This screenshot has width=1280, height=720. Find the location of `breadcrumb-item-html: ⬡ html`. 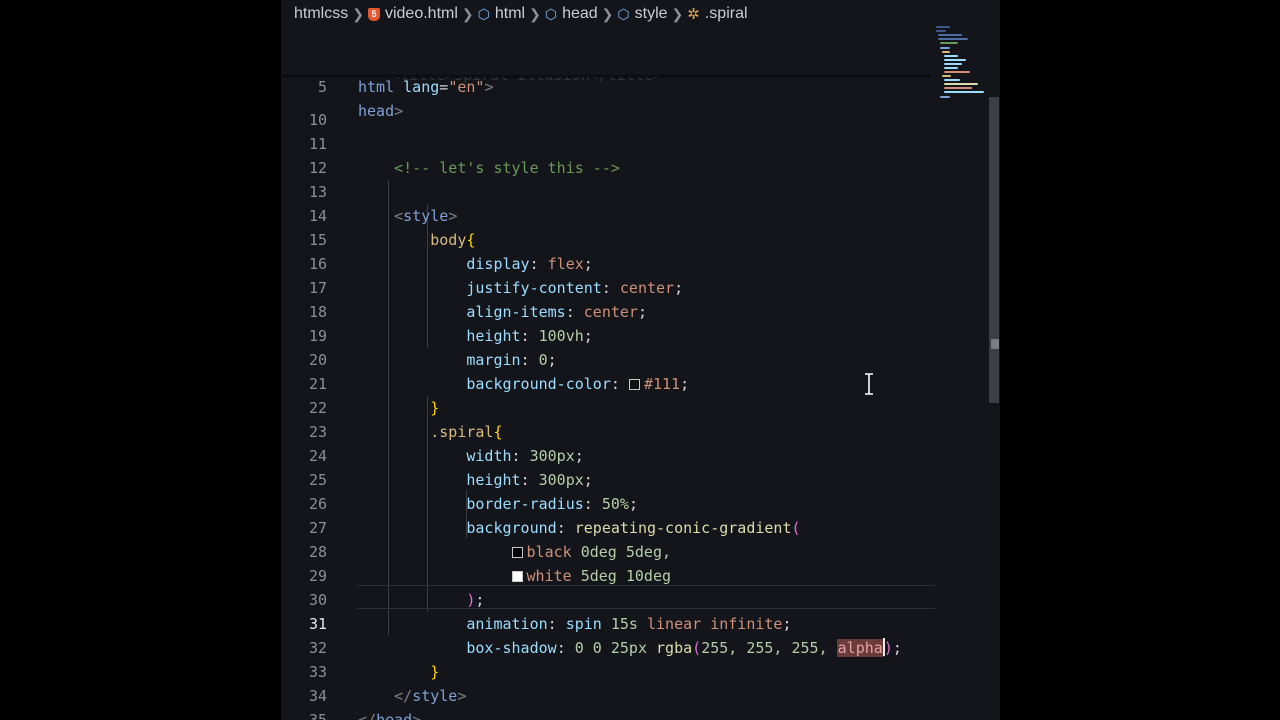

breadcrumb-item-html: ⬡ html is located at coordinates (501, 14).